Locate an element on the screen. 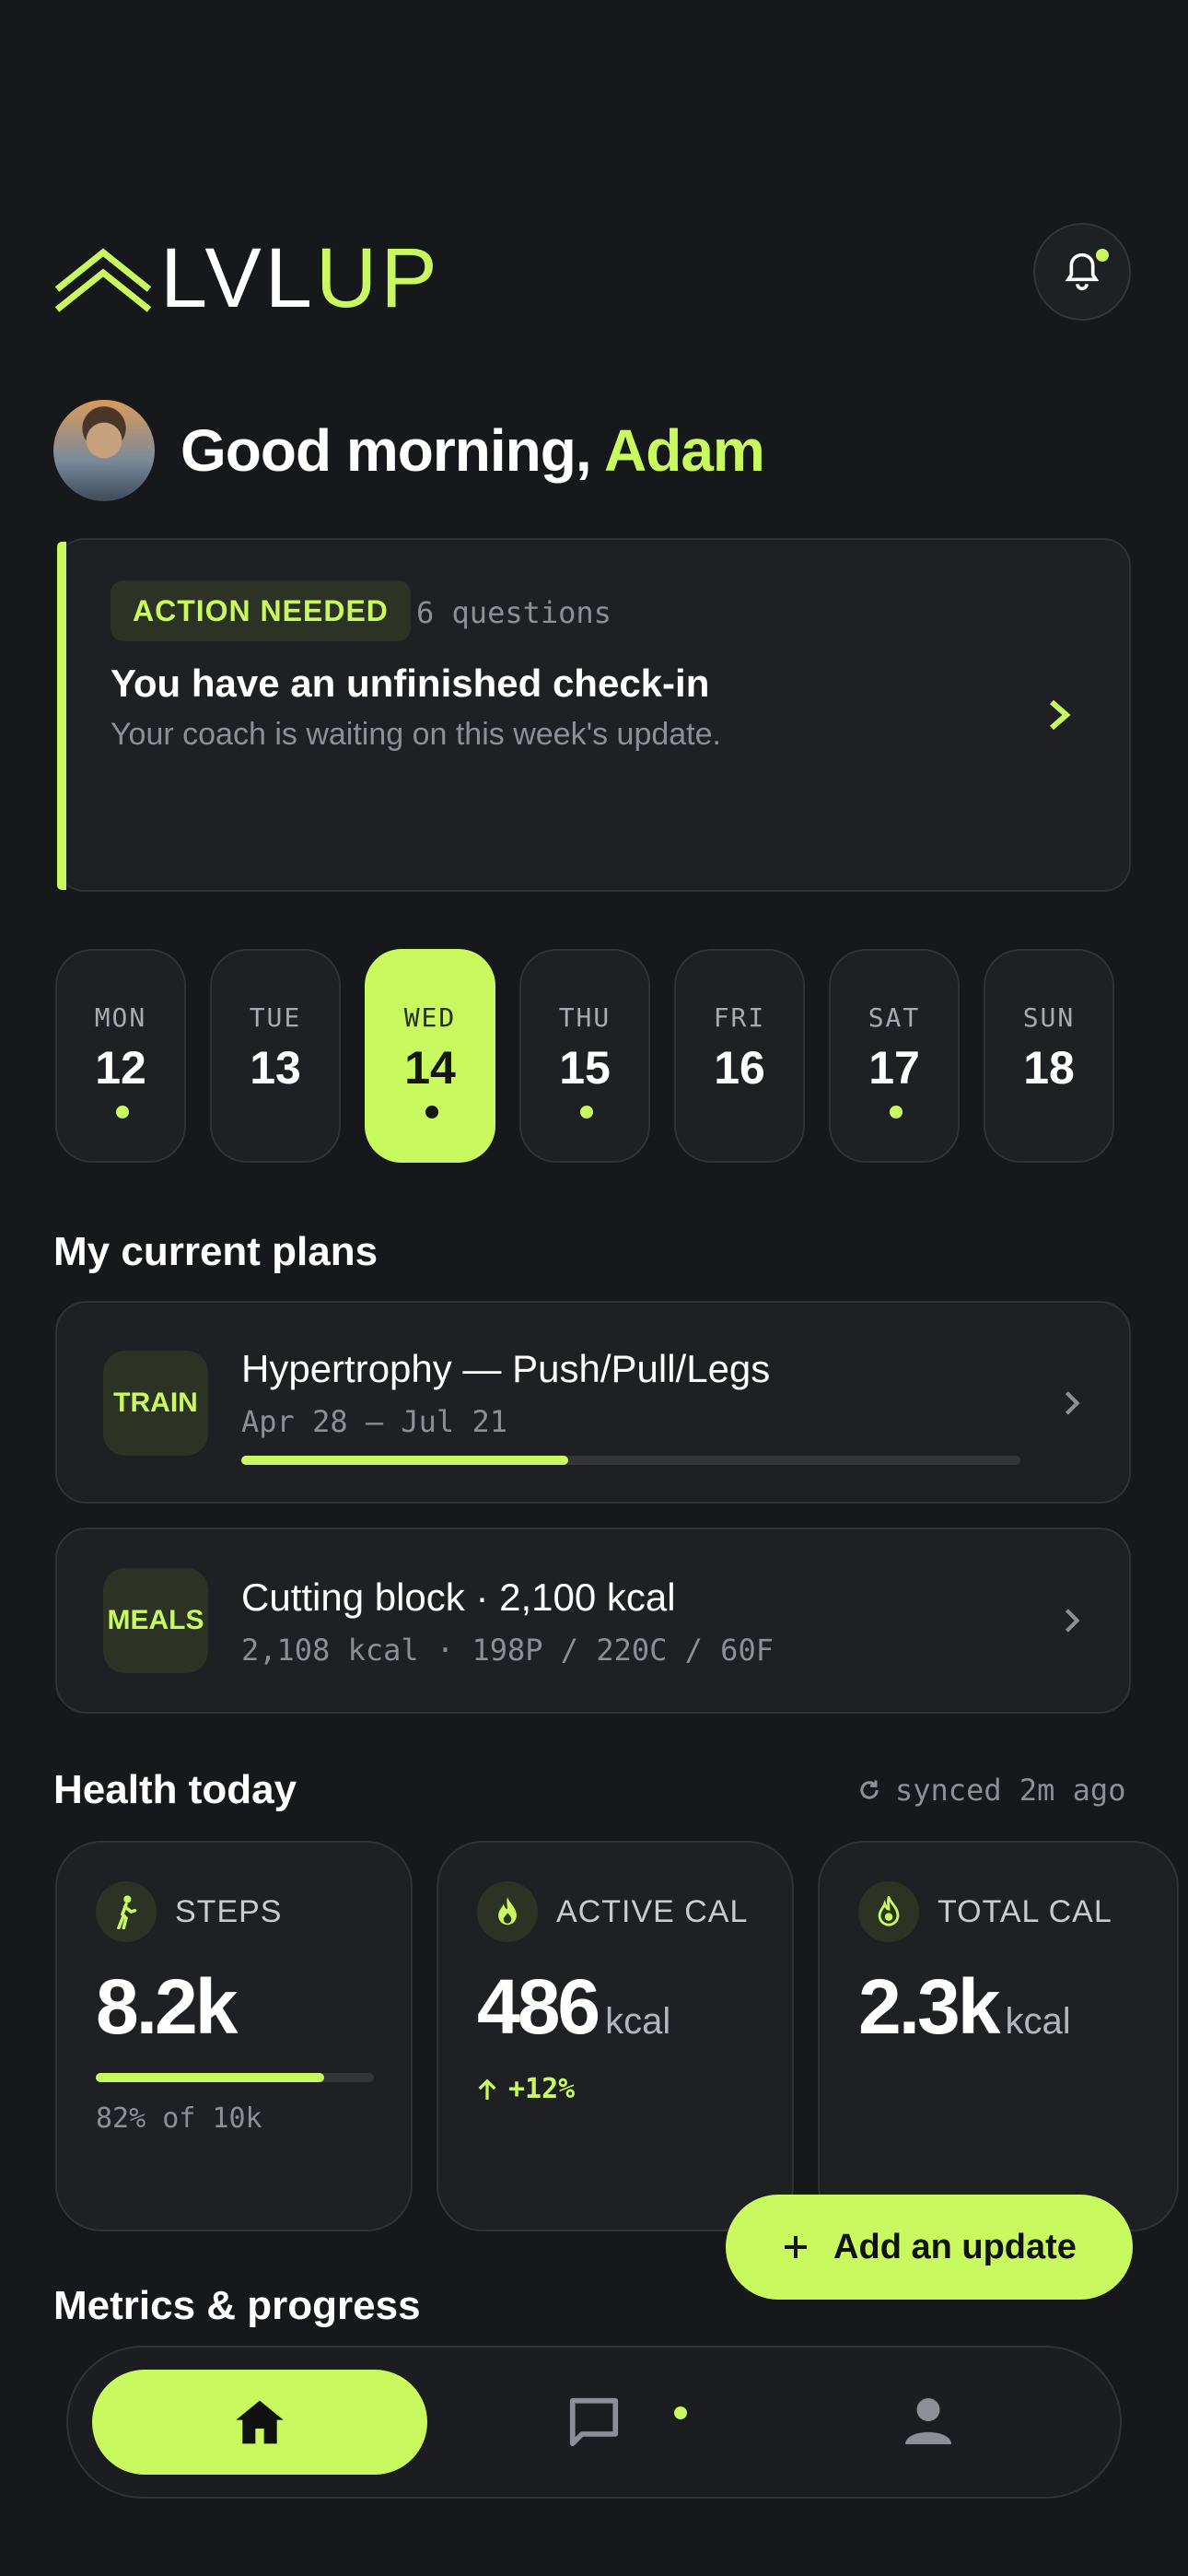 The height and width of the screenshot is (2576, 1188). health-card-steps: STEPS 8.2k 82% of 10k is located at coordinates (234, 2036).